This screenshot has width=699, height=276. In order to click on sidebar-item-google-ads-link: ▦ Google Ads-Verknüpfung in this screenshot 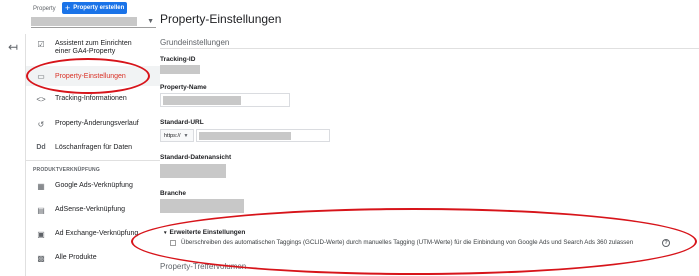, I will do `click(93, 186)`.